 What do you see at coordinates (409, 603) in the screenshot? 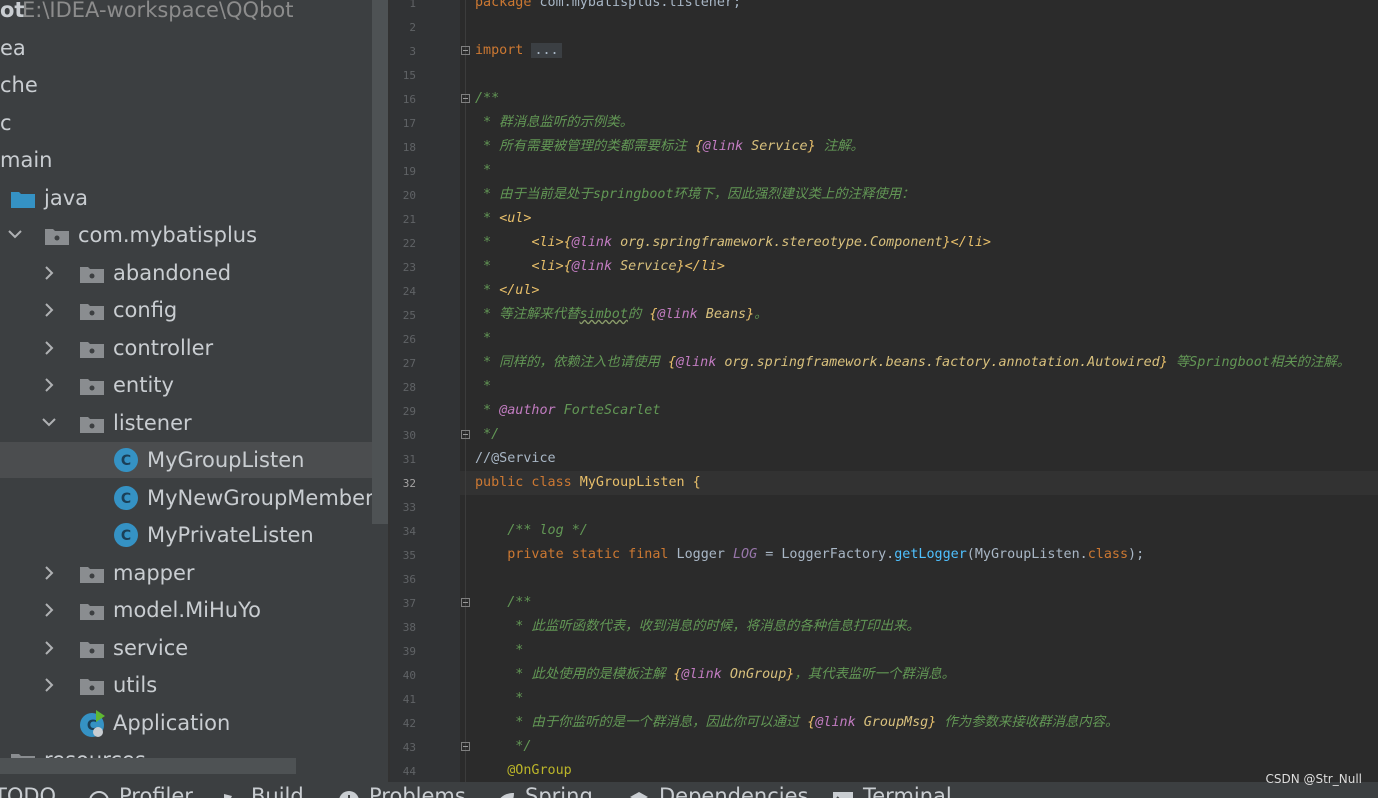
I see `line-number: 37` at bounding box center [409, 603].